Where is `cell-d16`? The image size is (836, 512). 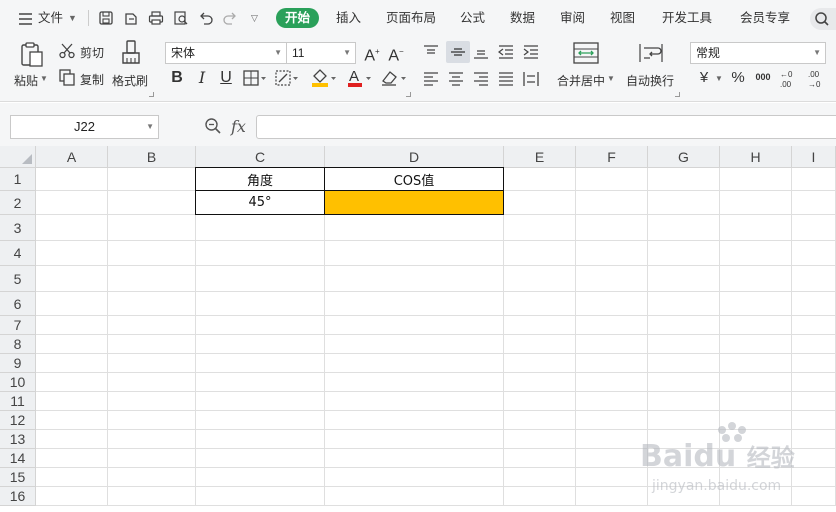
cell-d16 is located at coordinates (414, 496).